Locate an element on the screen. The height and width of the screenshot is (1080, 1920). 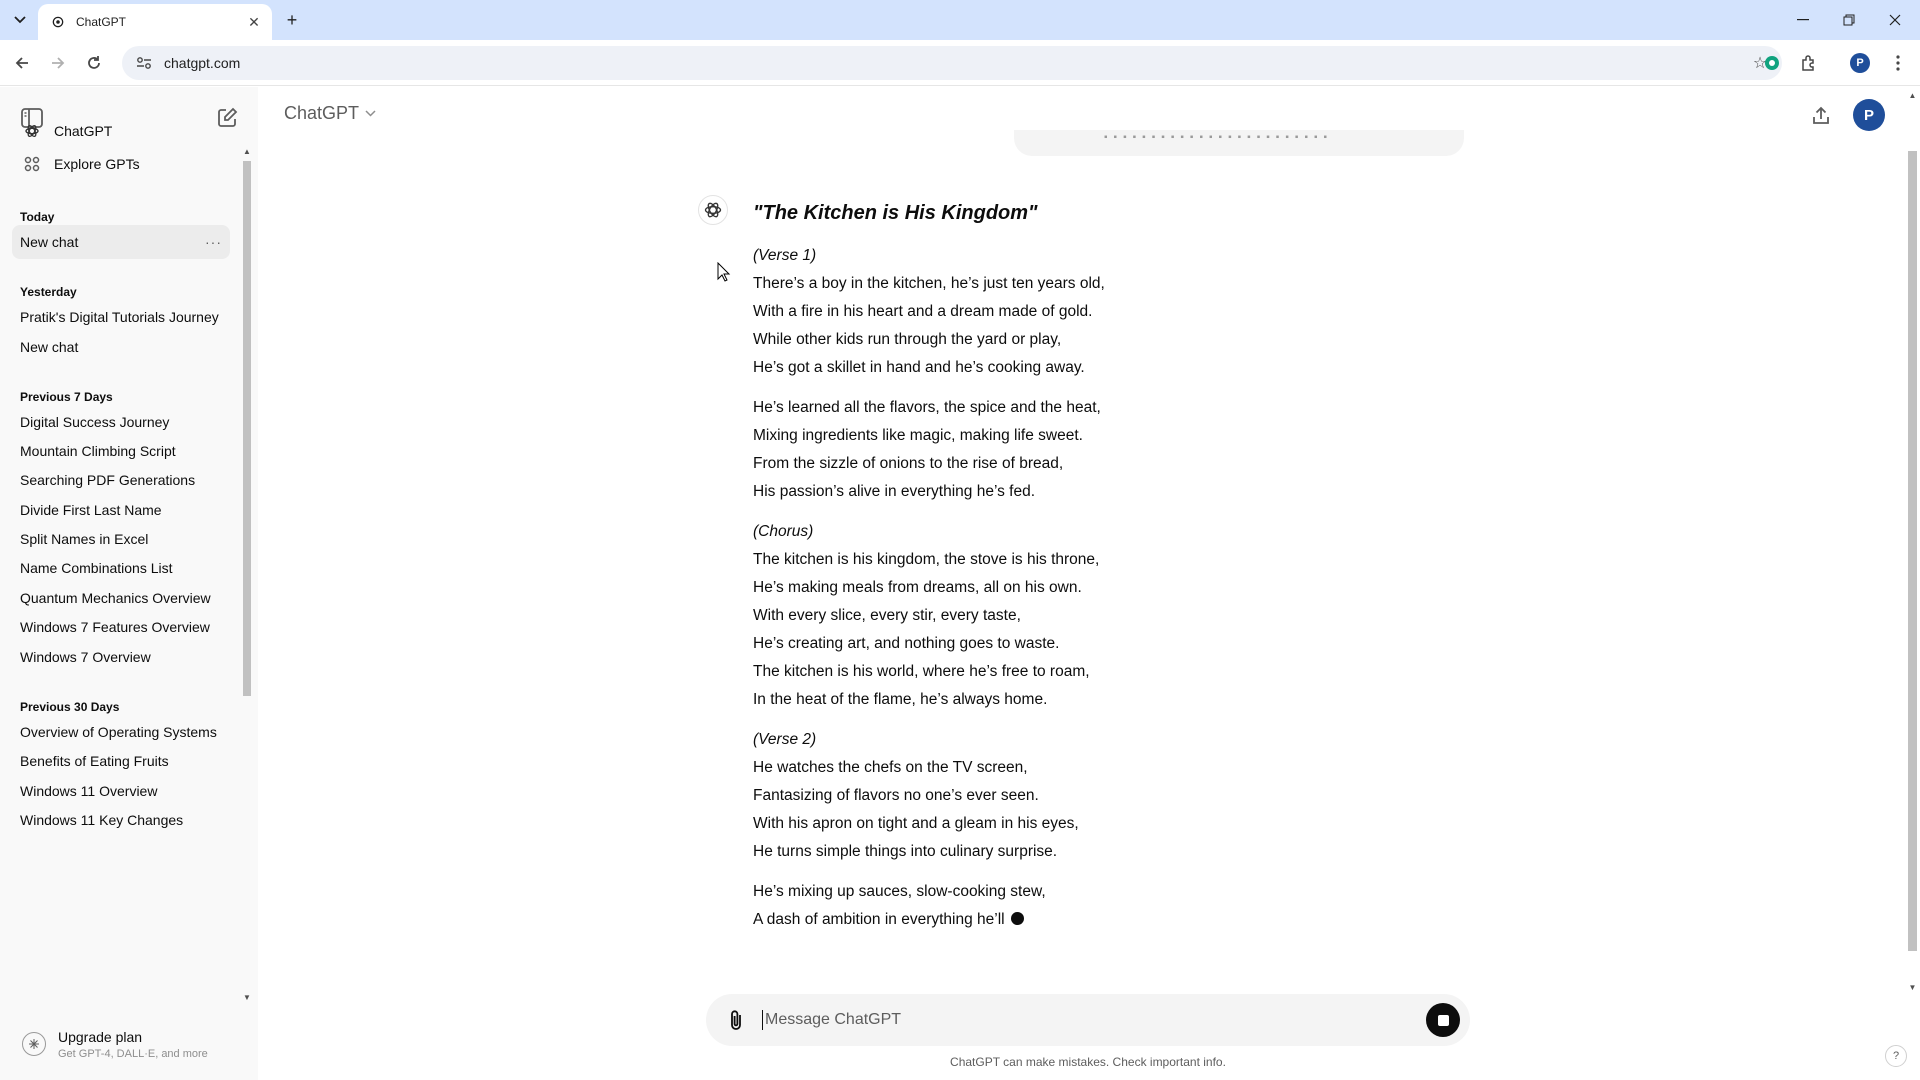
poem-title: "The Kitchen is His Kingdom" is located at coordinates (895, 213).